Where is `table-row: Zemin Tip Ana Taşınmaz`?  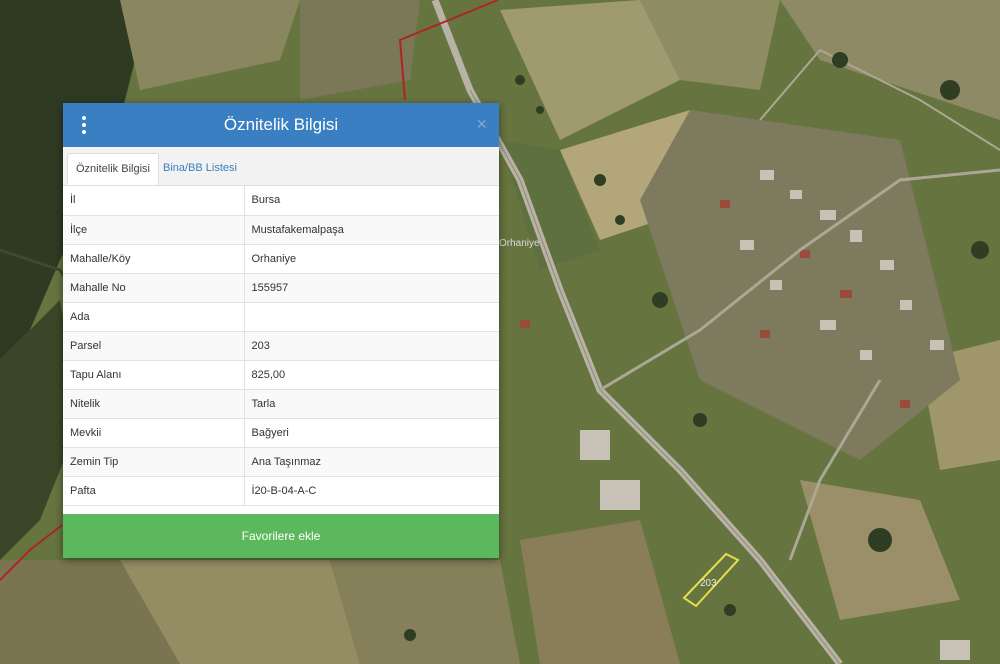
table-row: Zemin Tip Ana Taşınmaz is located at coordinates (281, 462).